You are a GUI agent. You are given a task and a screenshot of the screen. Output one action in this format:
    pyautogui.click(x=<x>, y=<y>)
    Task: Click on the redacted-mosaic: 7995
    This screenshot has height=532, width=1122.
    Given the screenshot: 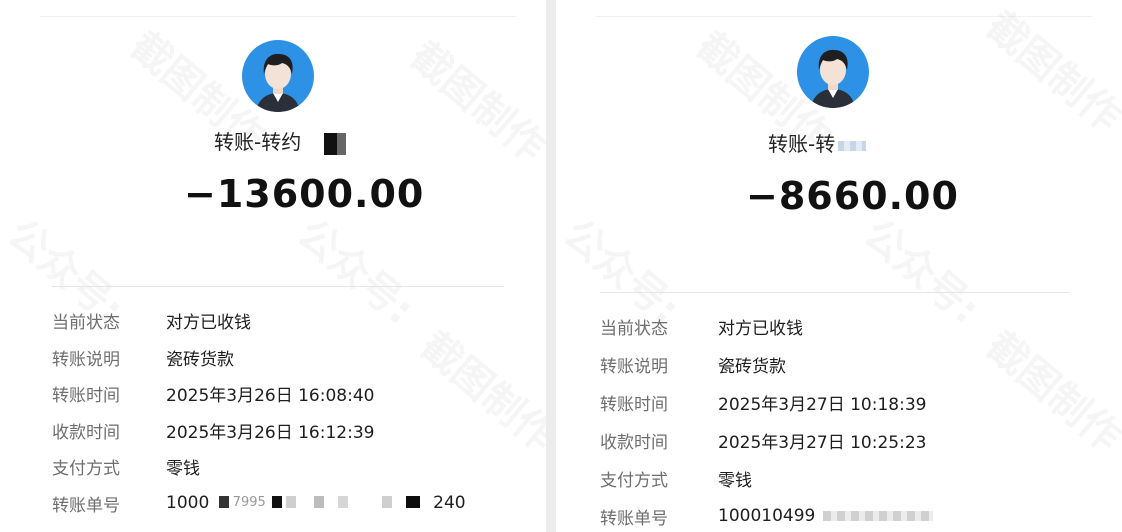 What is the action you would take?
    pyautogui.click(x=321, y=502)
    